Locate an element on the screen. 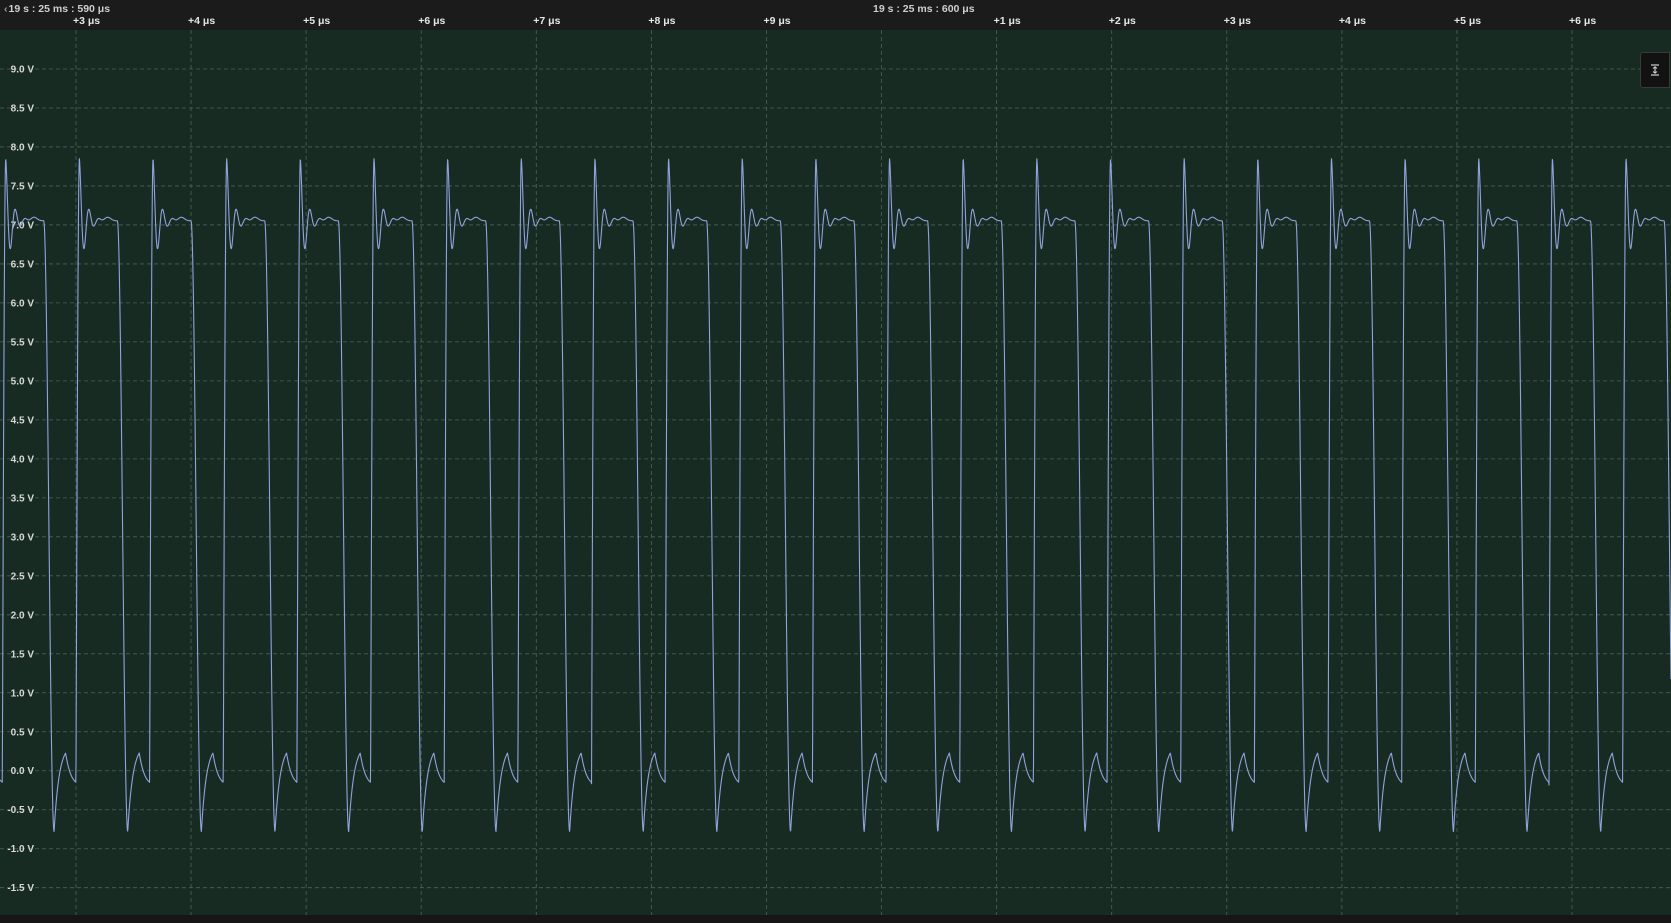  y-tick-label: 8.0 V is located at coordinates (23, 147).